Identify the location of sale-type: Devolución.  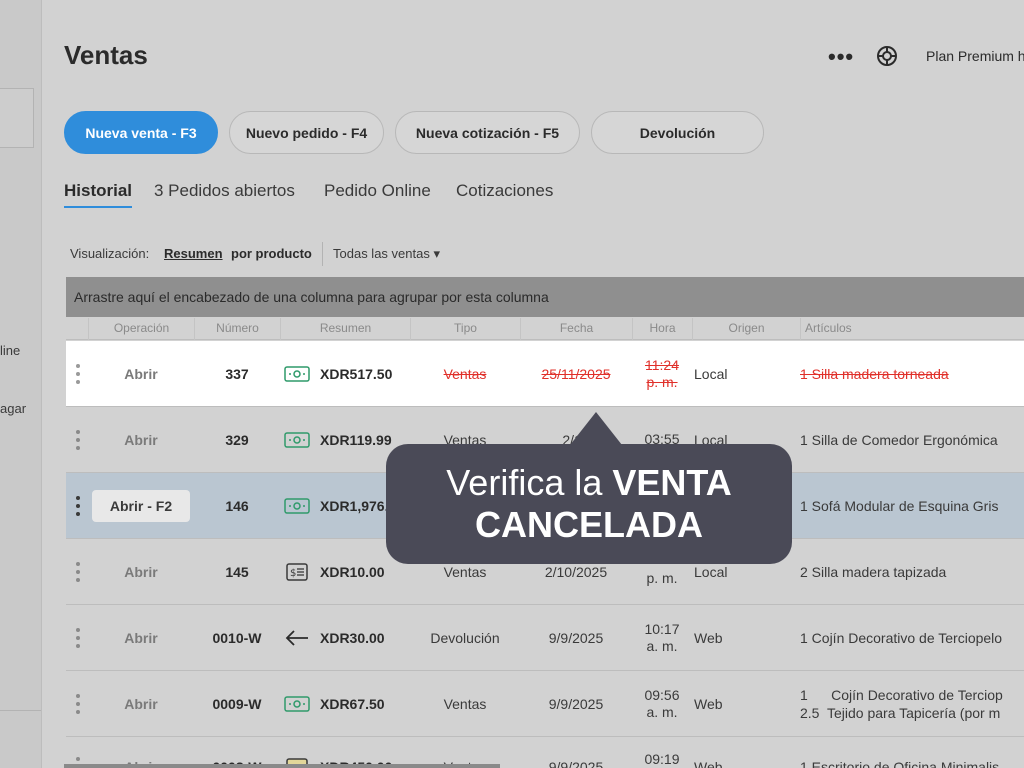
(465, 637).